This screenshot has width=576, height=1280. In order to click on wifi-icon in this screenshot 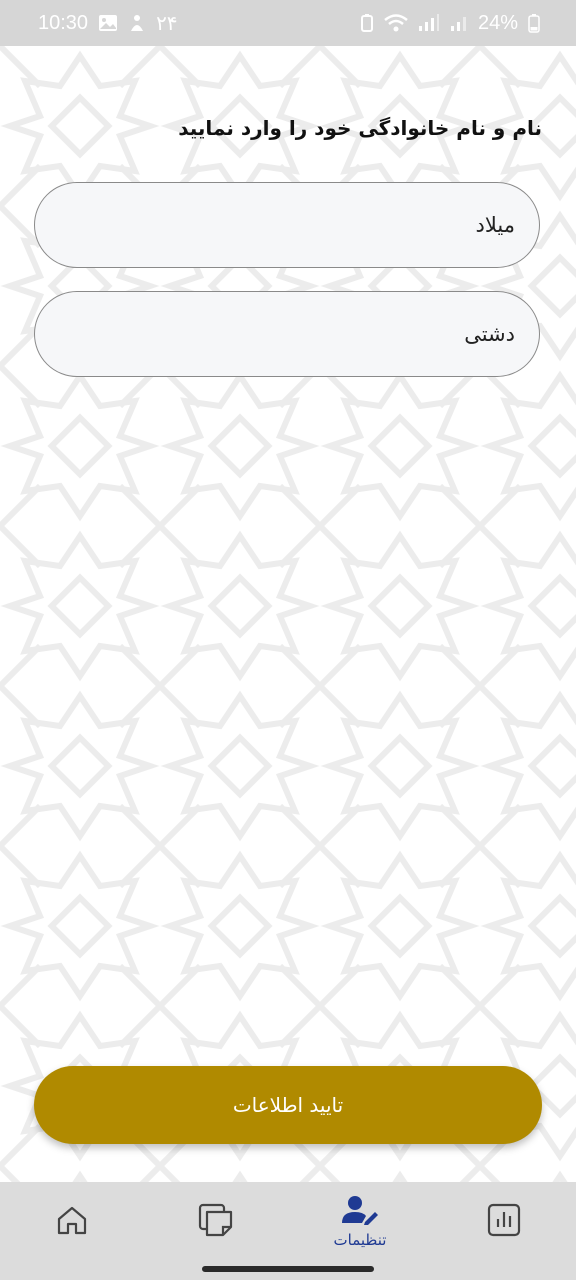, I will do `click(396, 23)`.